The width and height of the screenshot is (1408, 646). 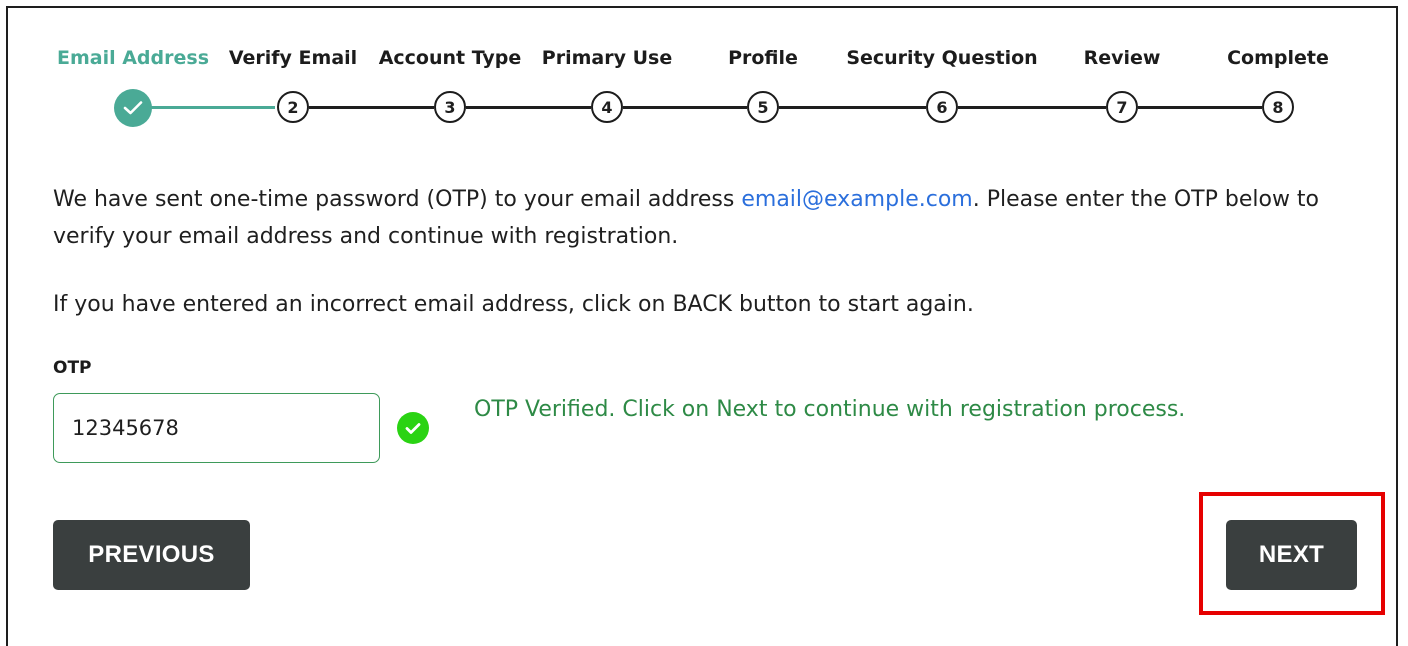 What do you see at coordinates (1122, 58) in the screenshot?
I see `step-label-review: Review` at bounding box center [1122, 58].